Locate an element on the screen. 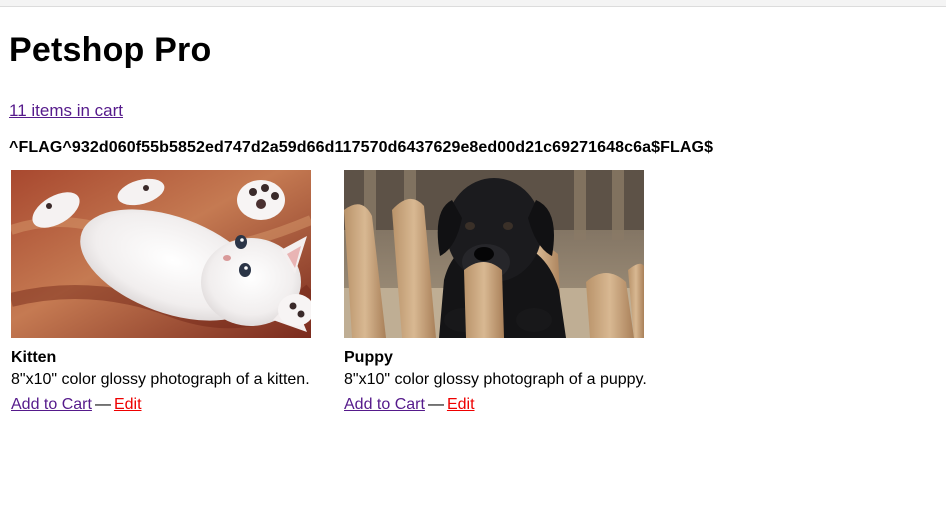 The height and width of the screenshot is (508, 946). kitten-photo is located at coordinates (161, 254).